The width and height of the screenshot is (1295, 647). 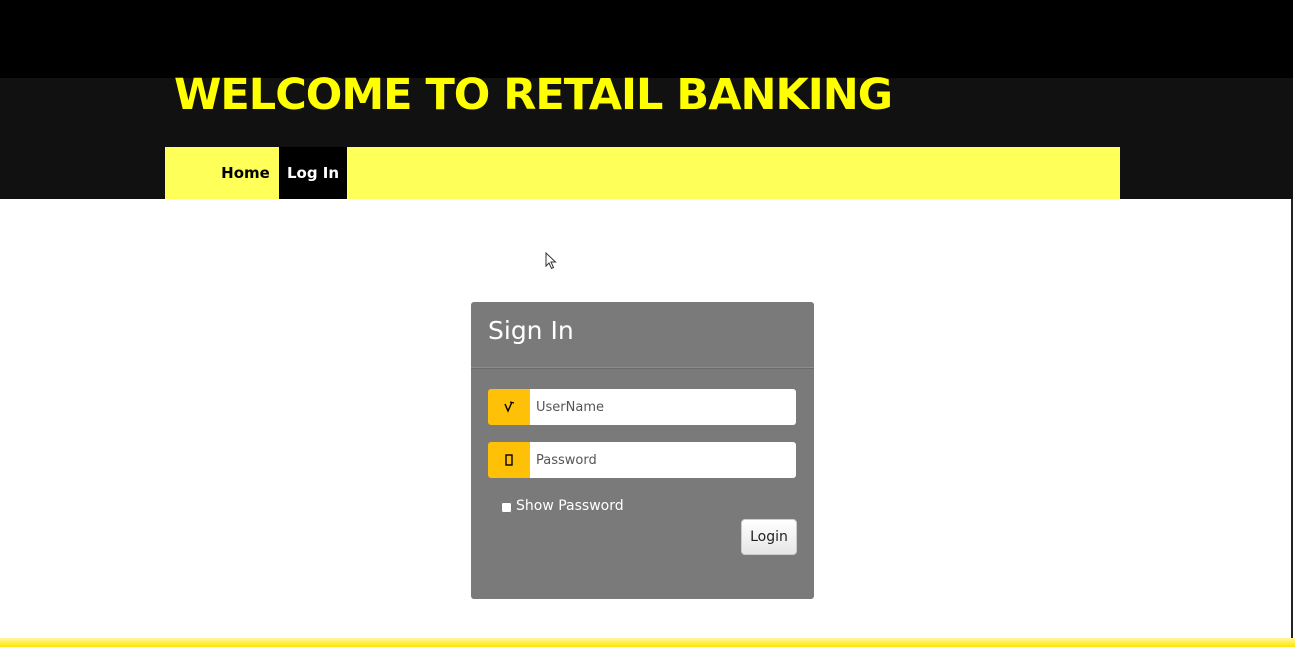 I want to click on user-icon, so click(x=509, y=407).